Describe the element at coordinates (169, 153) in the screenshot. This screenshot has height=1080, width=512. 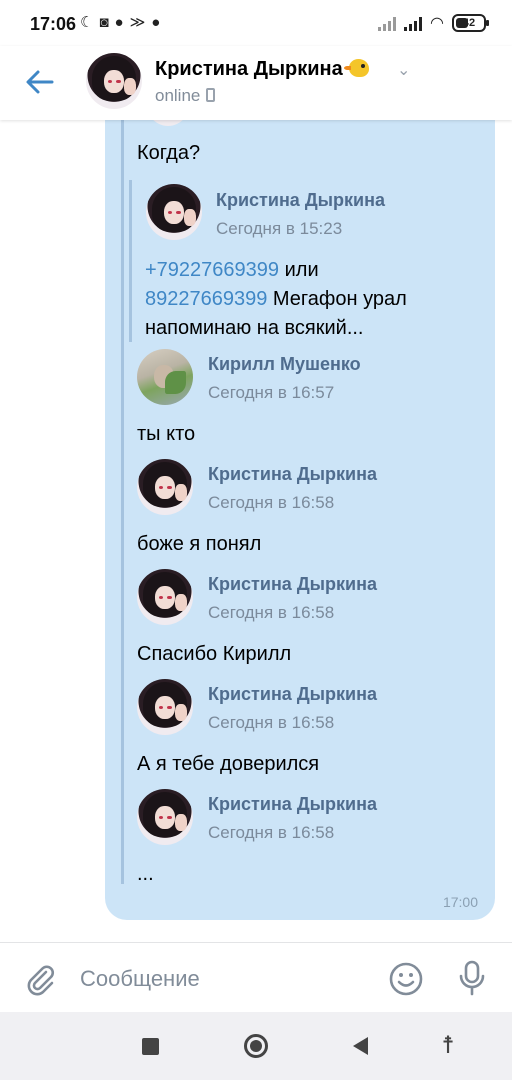
I see `message-text: Когда?` at that location.